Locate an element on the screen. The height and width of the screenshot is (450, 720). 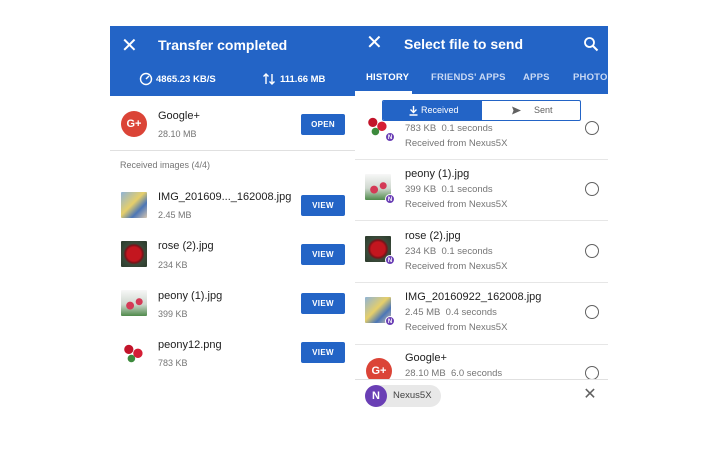
received-sent-toggle: Received Sent is located at coordinates (481, 110).